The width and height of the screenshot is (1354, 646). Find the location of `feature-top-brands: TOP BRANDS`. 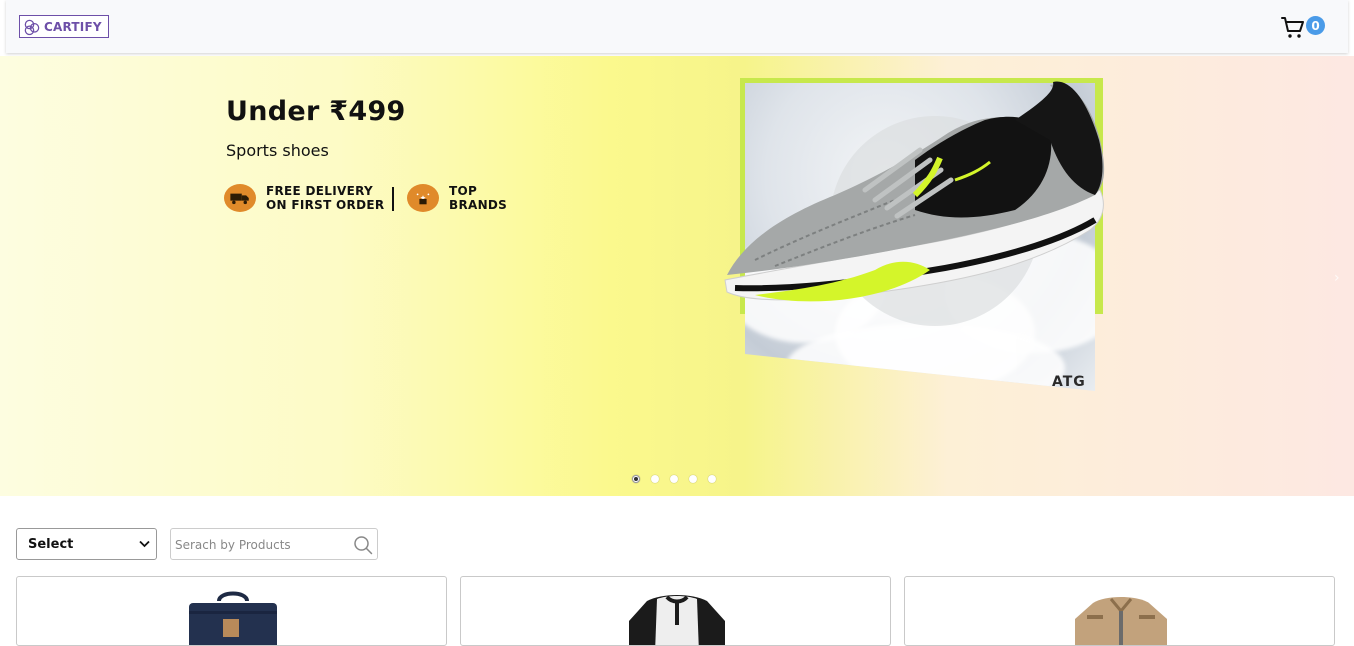

feature-top-brands: TOP BRANDS is located at coordinates (457, 198).